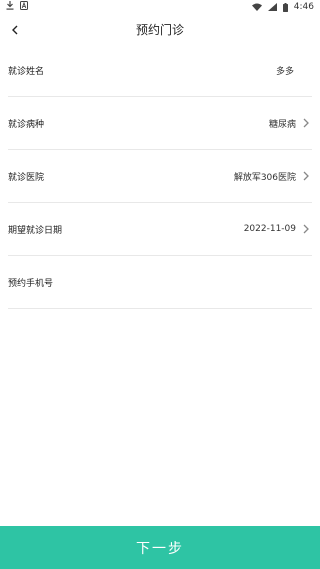 The width and height of the screenshot is (320, 569). I want to click on status-right: 4:46, so click(282, 7).